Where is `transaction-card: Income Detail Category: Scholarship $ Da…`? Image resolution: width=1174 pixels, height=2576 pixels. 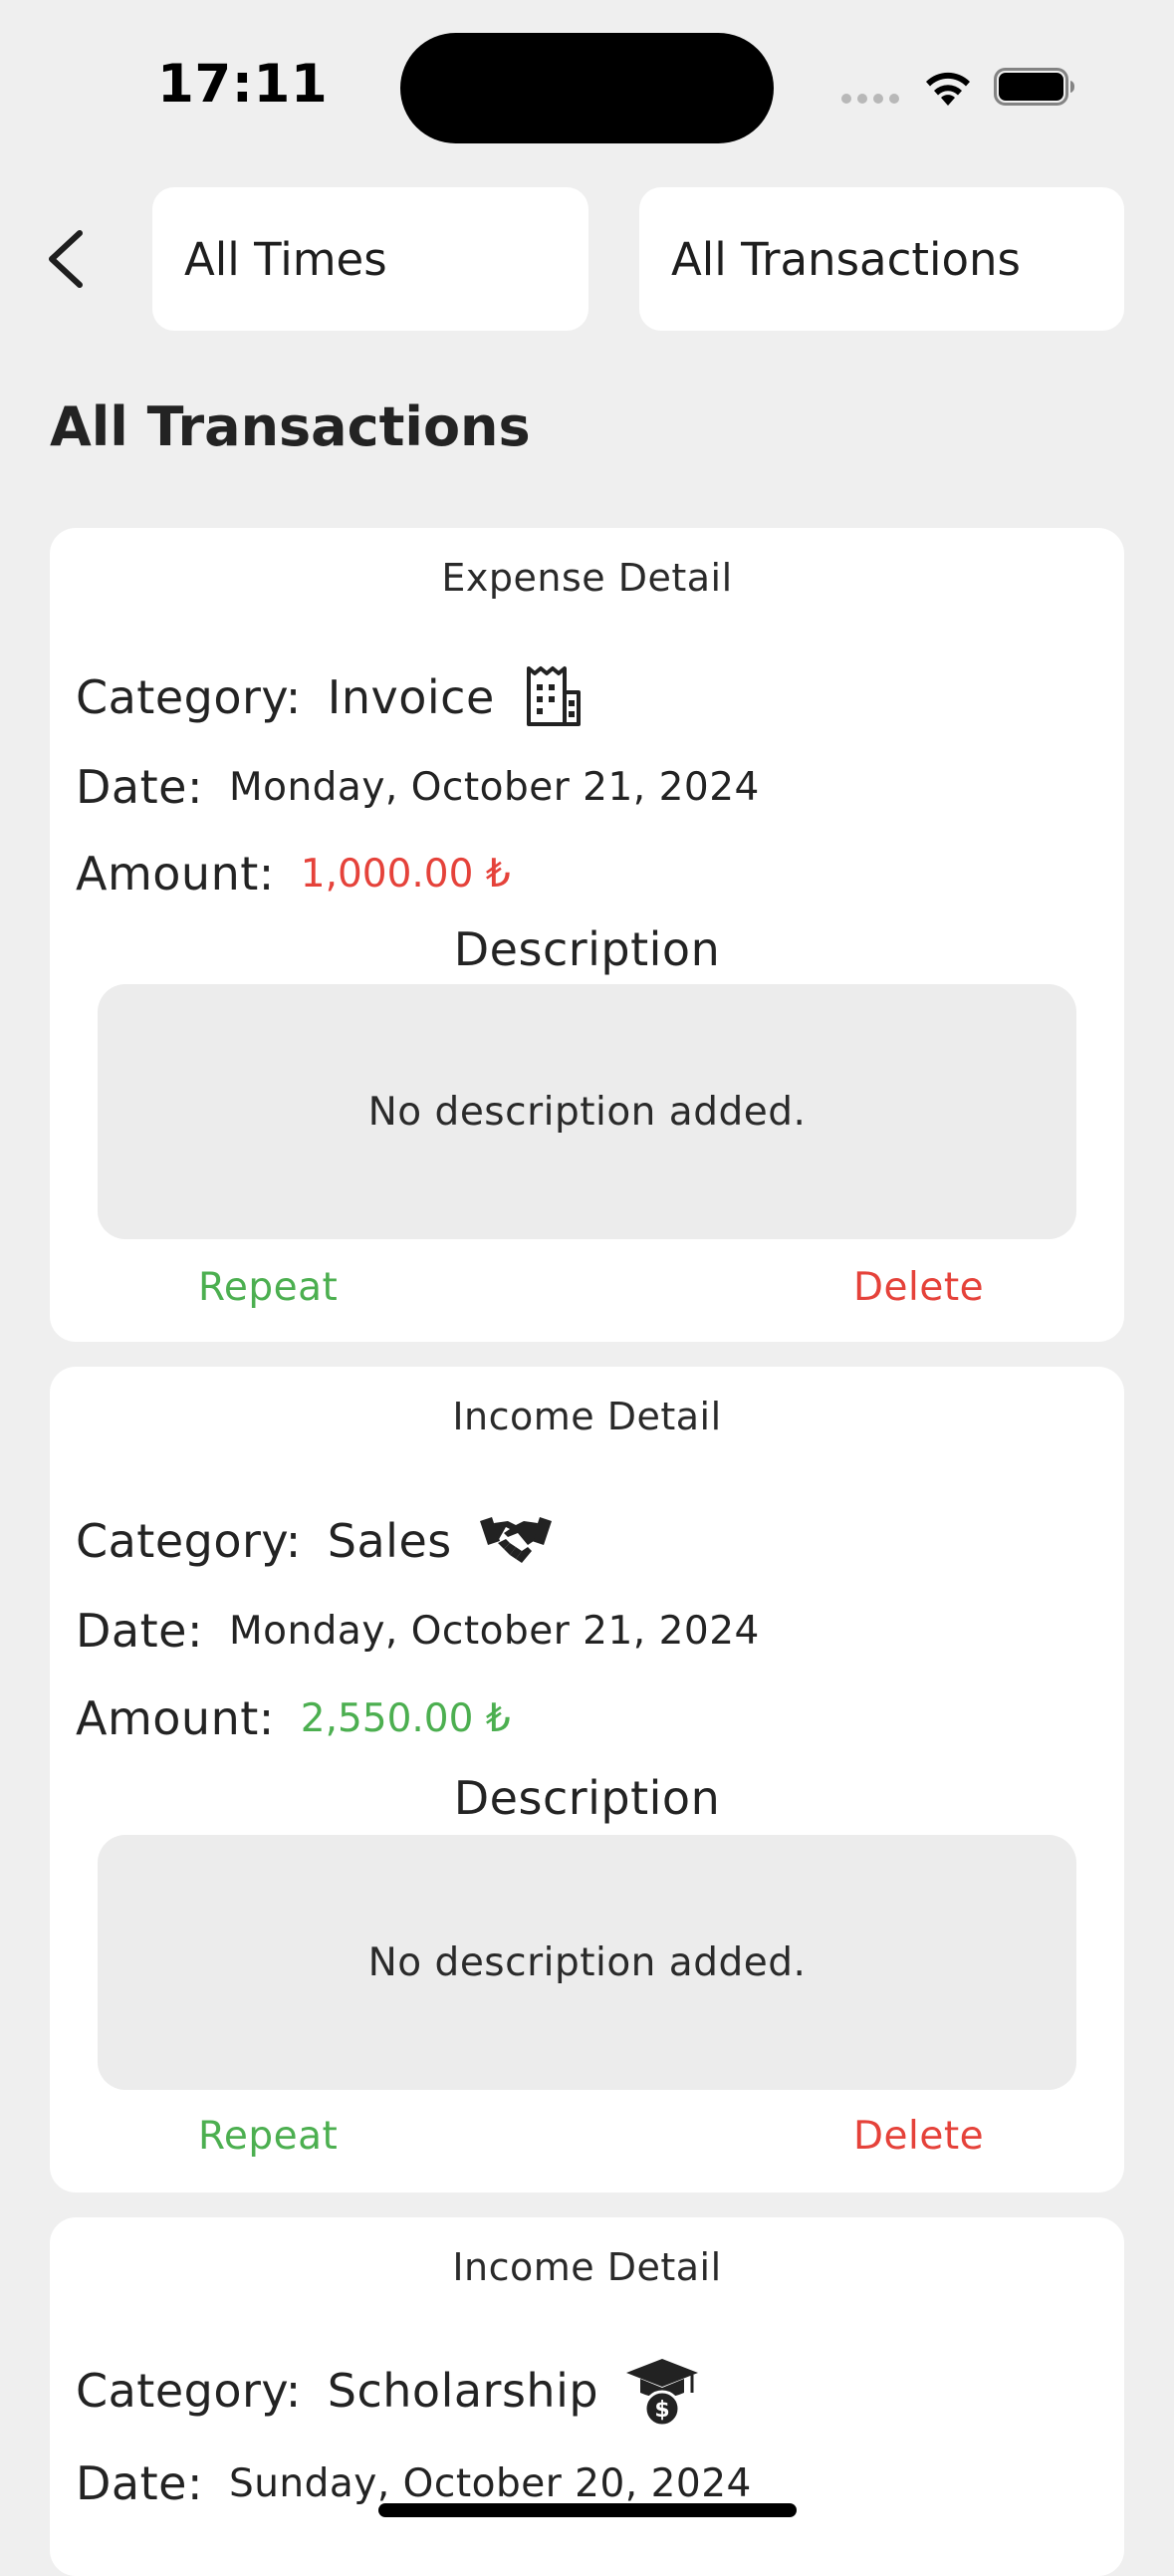 transaction-card: Income Detail Category: Scholarship $ Da… is located at coordinates (587, 2396).